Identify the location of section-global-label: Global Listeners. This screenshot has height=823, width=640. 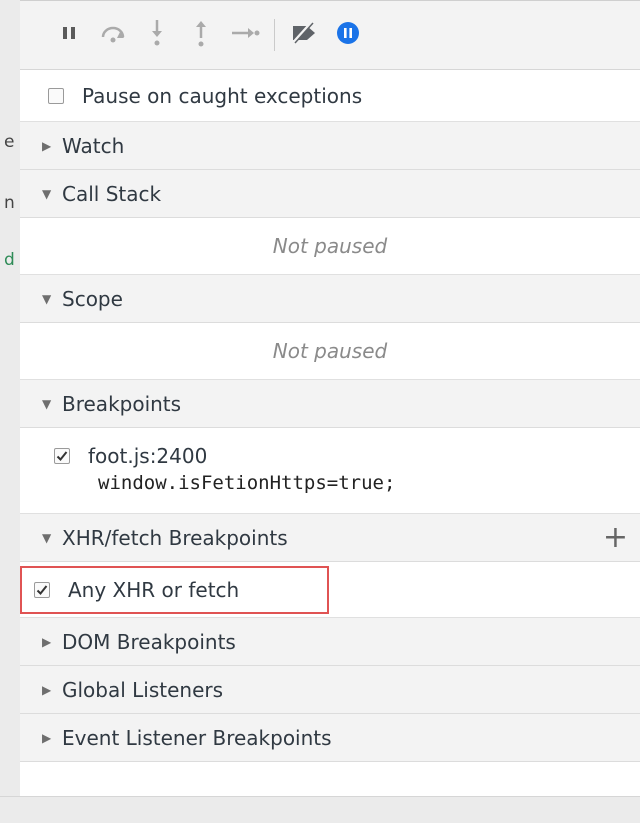
(143, 689).